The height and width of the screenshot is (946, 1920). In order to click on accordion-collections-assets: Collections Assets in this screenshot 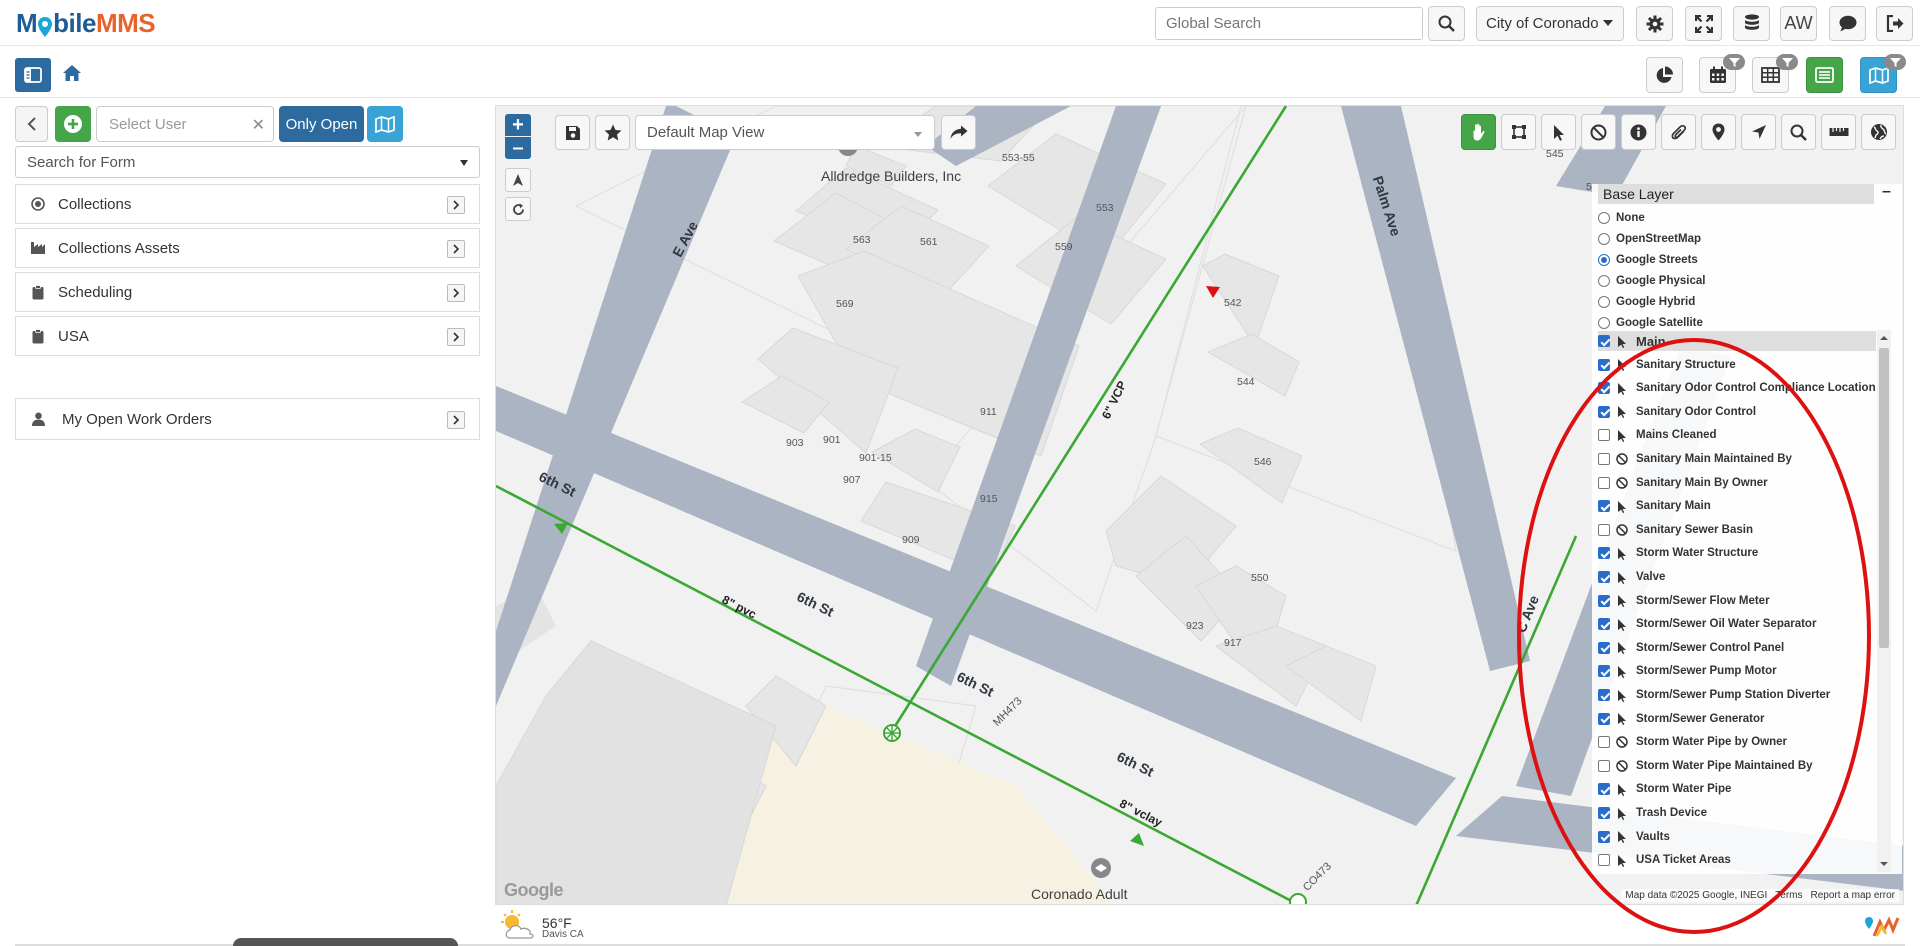, I will do `click(247, 248)`.